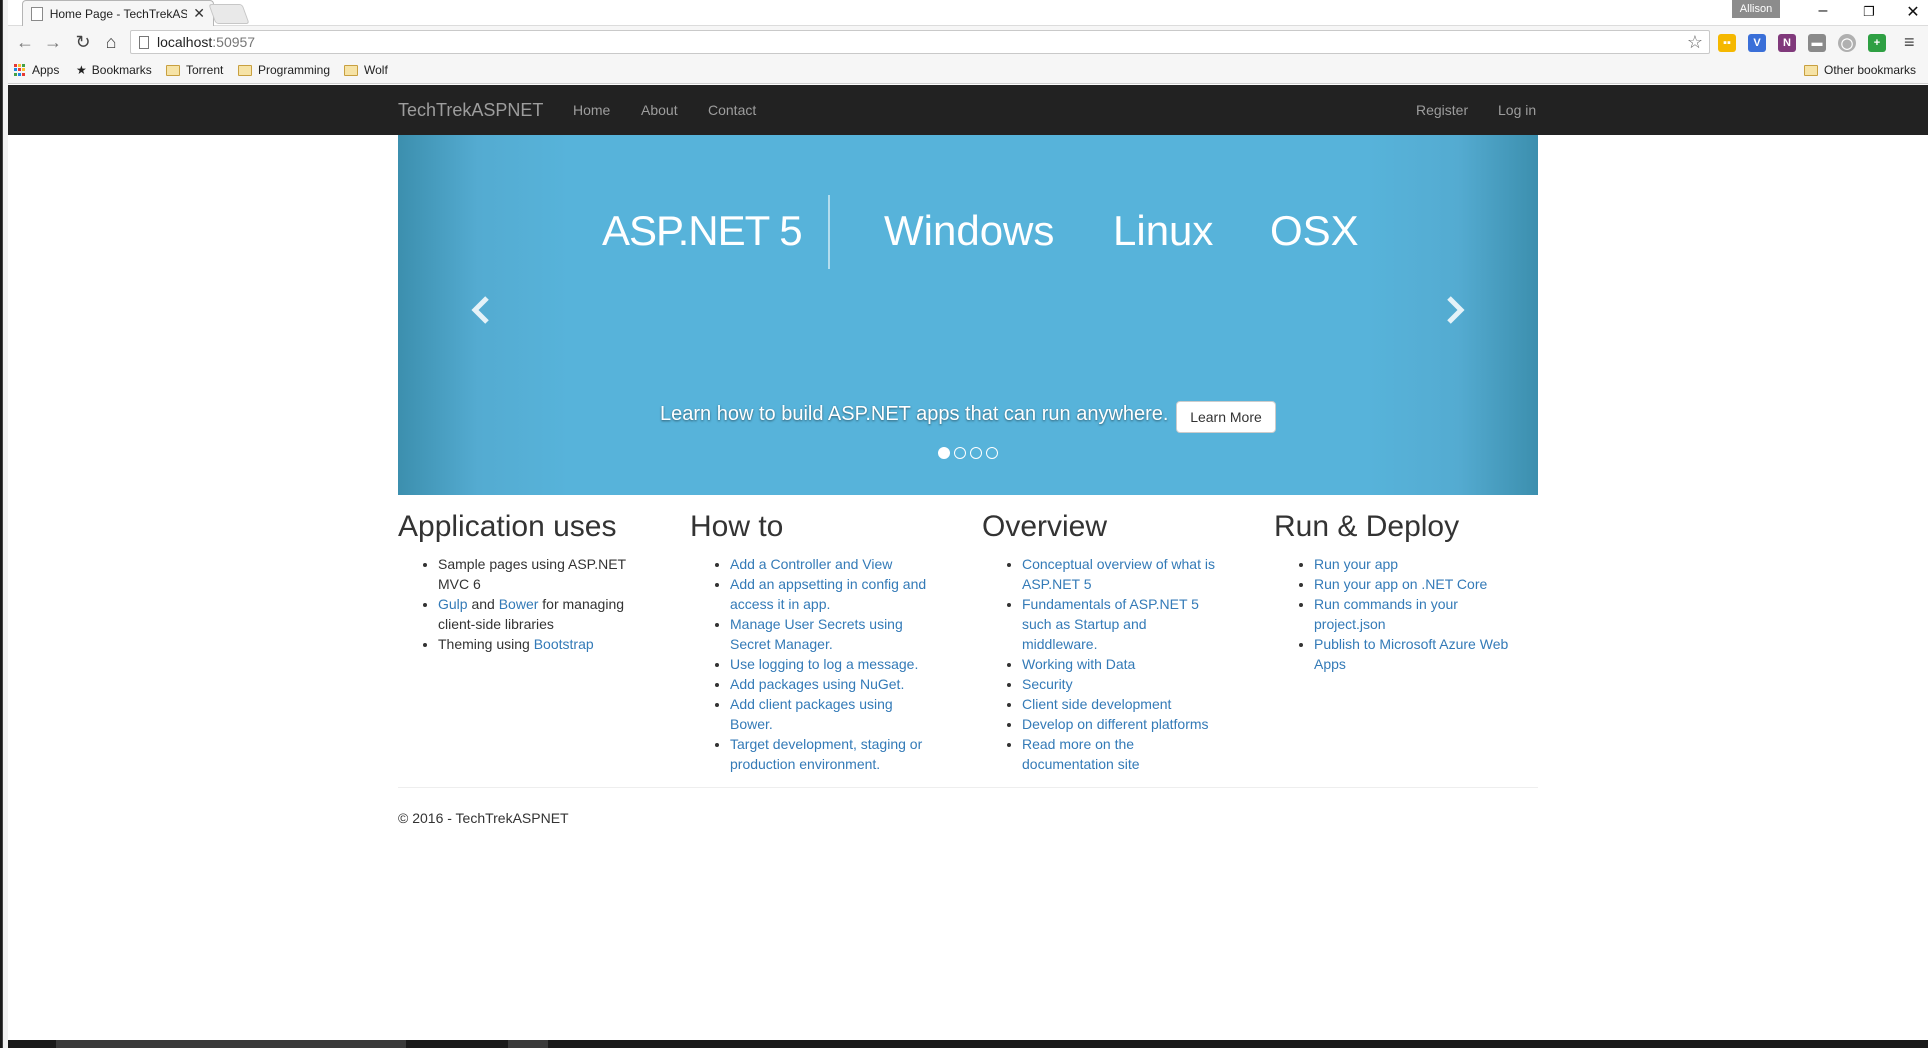 This screenshot has width=1928, height=1048. Describe the element at coordinates (1411, 654) in the screenshot. I see `deploy-link: Publish to Microsoft Azure Web Apps` at that location.